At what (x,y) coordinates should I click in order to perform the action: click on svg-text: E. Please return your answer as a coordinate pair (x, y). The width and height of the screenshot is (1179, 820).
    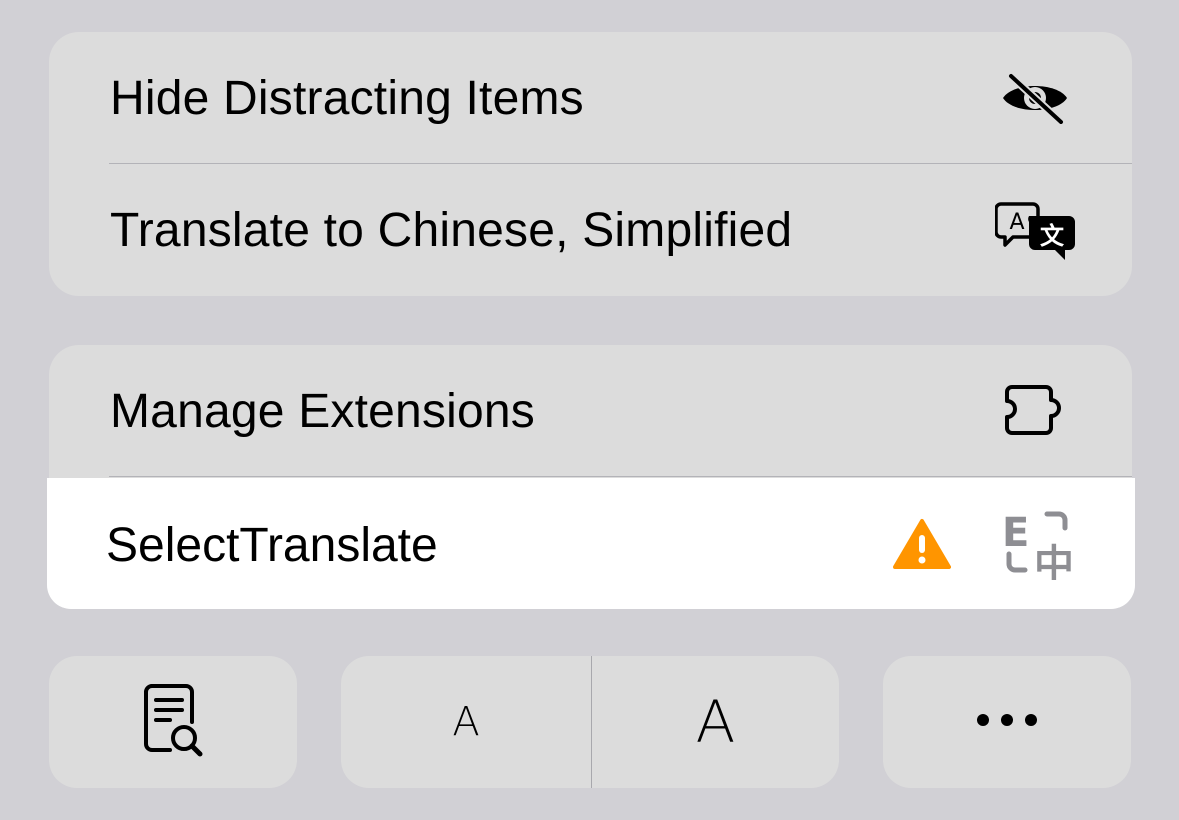
    Looking at the image, I should click on (1015, 533).